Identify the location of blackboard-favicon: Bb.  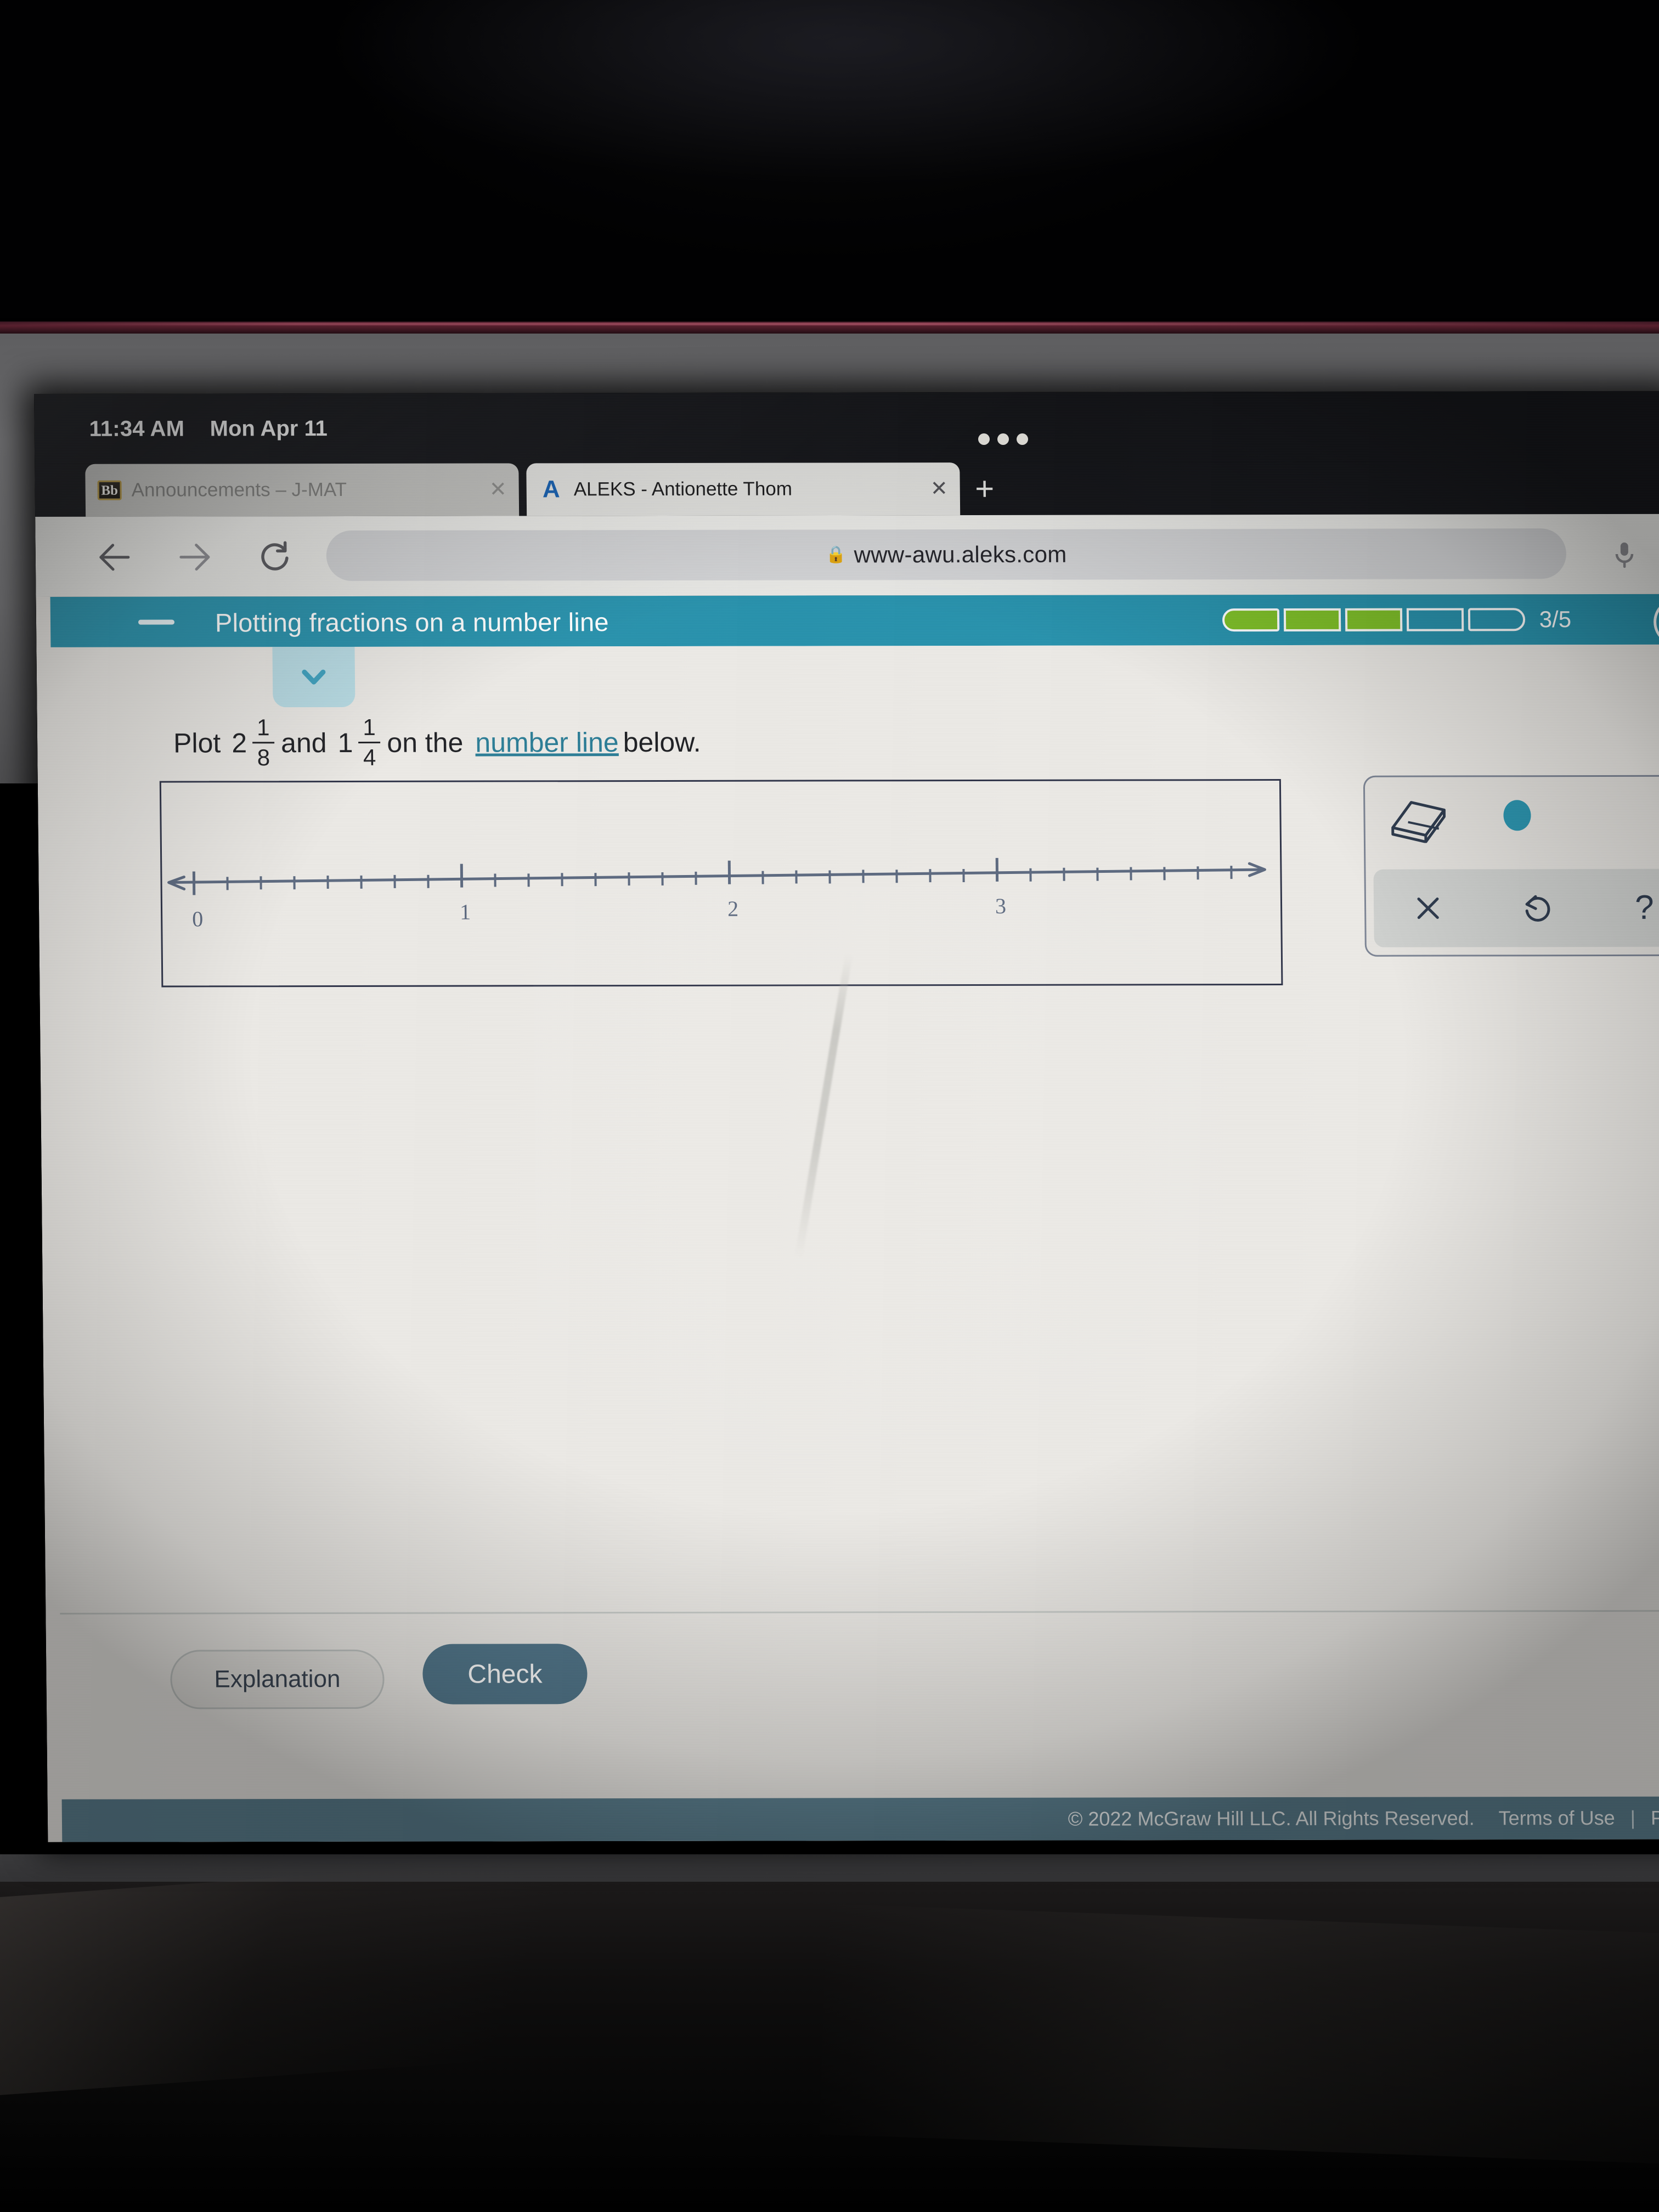
(110, 490).